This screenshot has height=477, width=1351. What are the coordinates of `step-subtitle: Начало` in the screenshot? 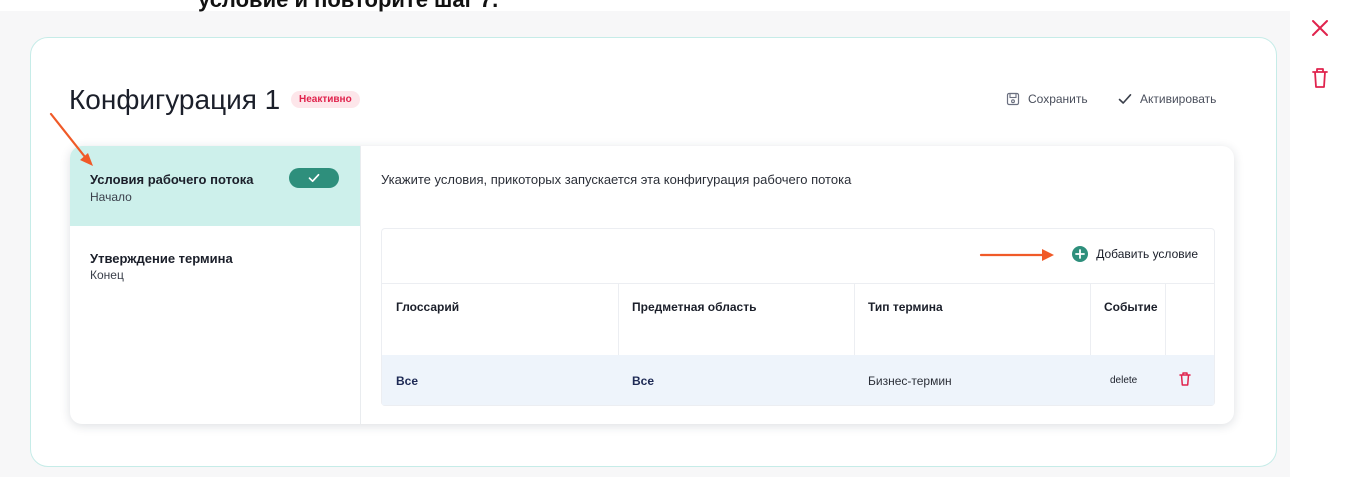 It's located at (111, 197).